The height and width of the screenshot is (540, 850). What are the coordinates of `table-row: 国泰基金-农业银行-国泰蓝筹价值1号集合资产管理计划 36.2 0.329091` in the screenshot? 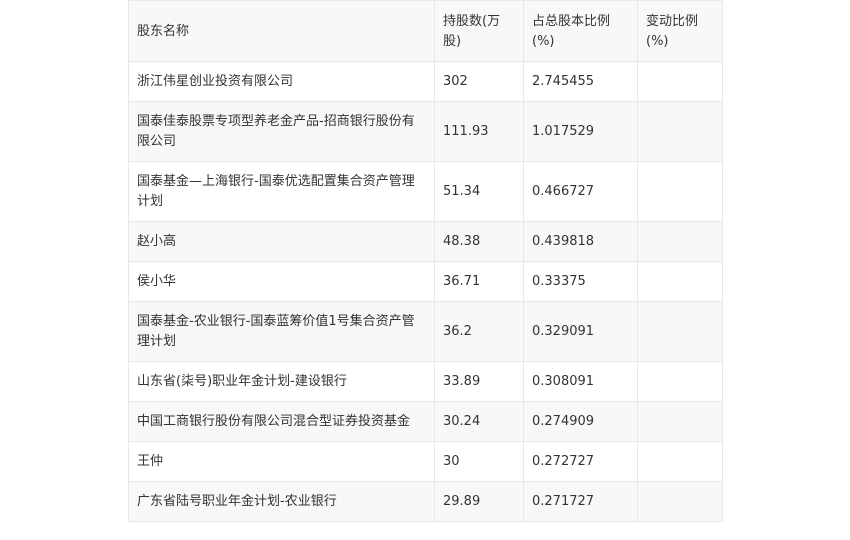 It's located at (425, 331).